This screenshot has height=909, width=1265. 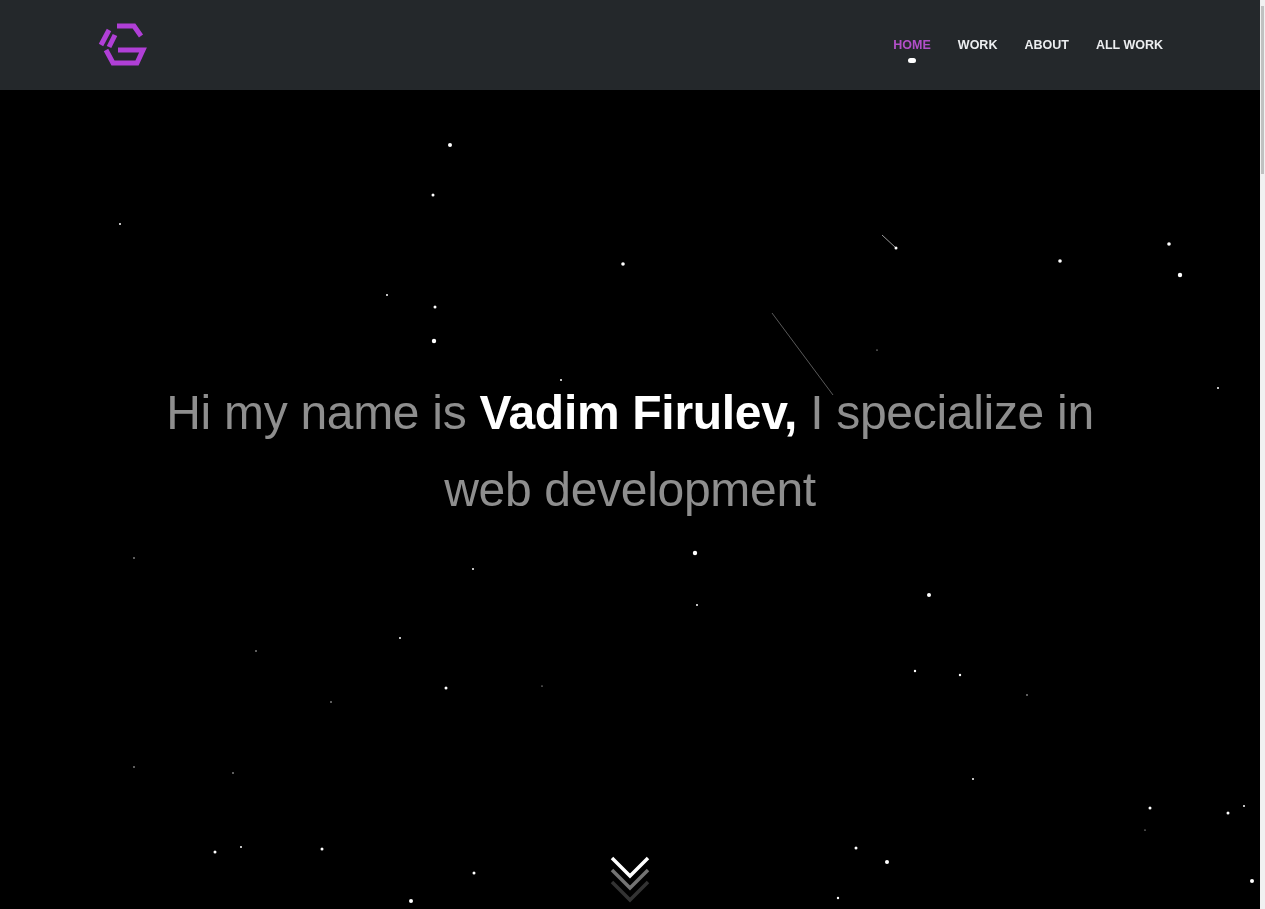 I want to click on nav-link: ALL WORK, so click(x=1129, y=45).